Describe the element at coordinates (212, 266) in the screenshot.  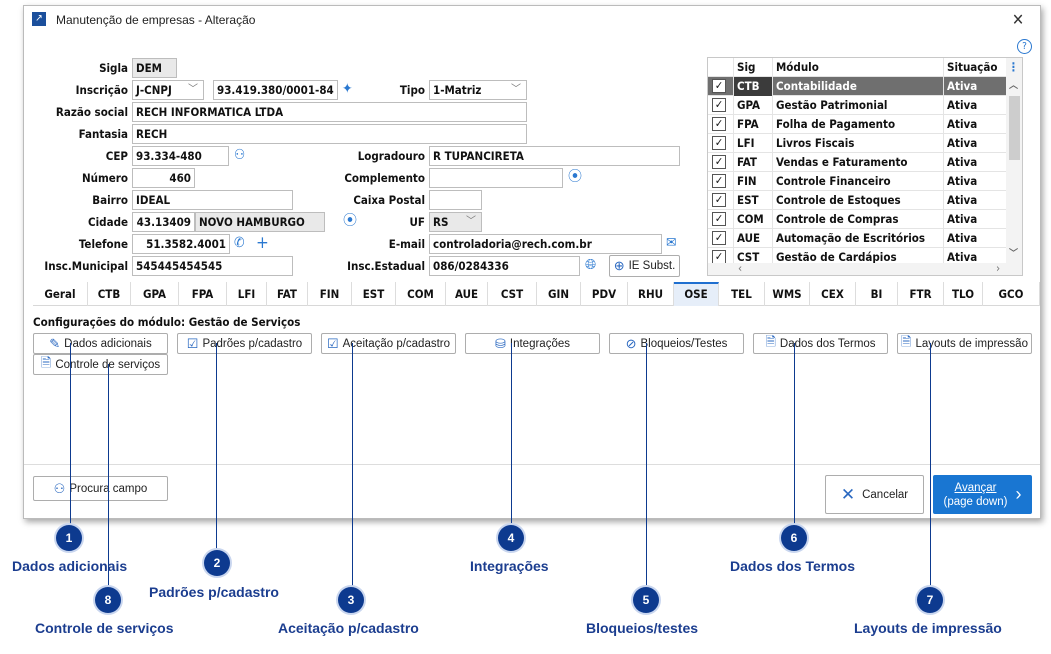
I see `insc-municipal-field: 545445454545` at that location.